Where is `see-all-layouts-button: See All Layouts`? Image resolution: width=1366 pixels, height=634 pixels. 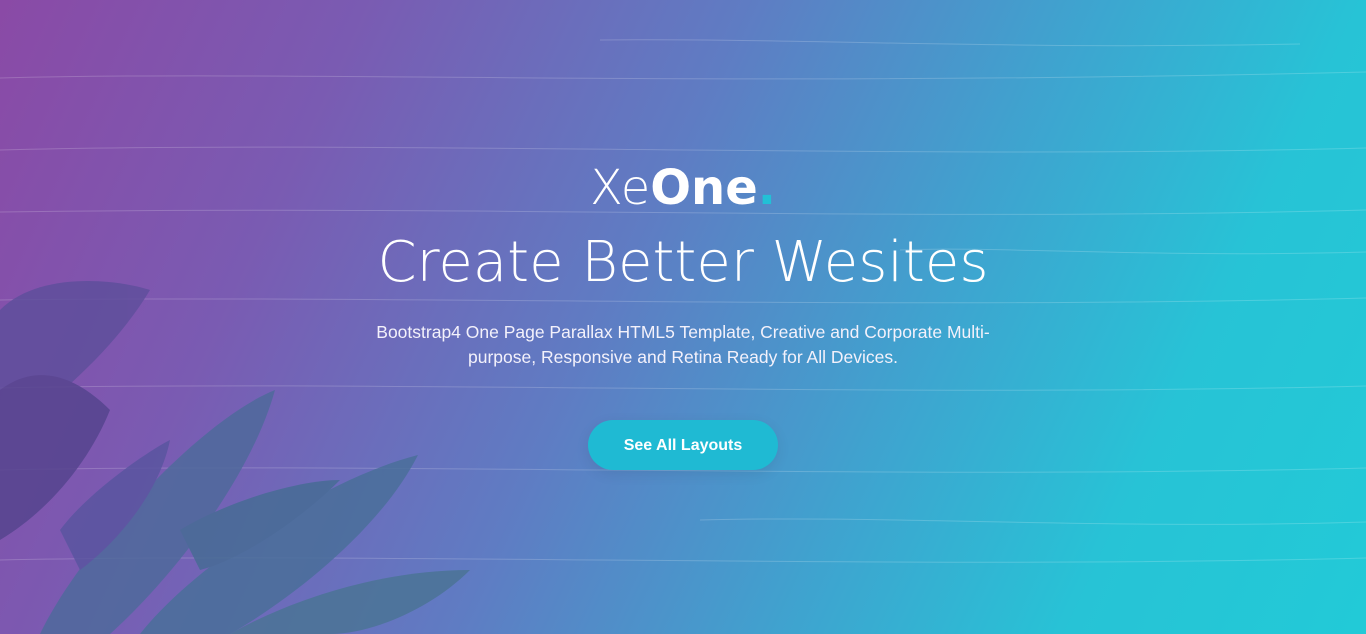 see-all-layouts-button: See All Layouts is located at coordinates (683, 445).